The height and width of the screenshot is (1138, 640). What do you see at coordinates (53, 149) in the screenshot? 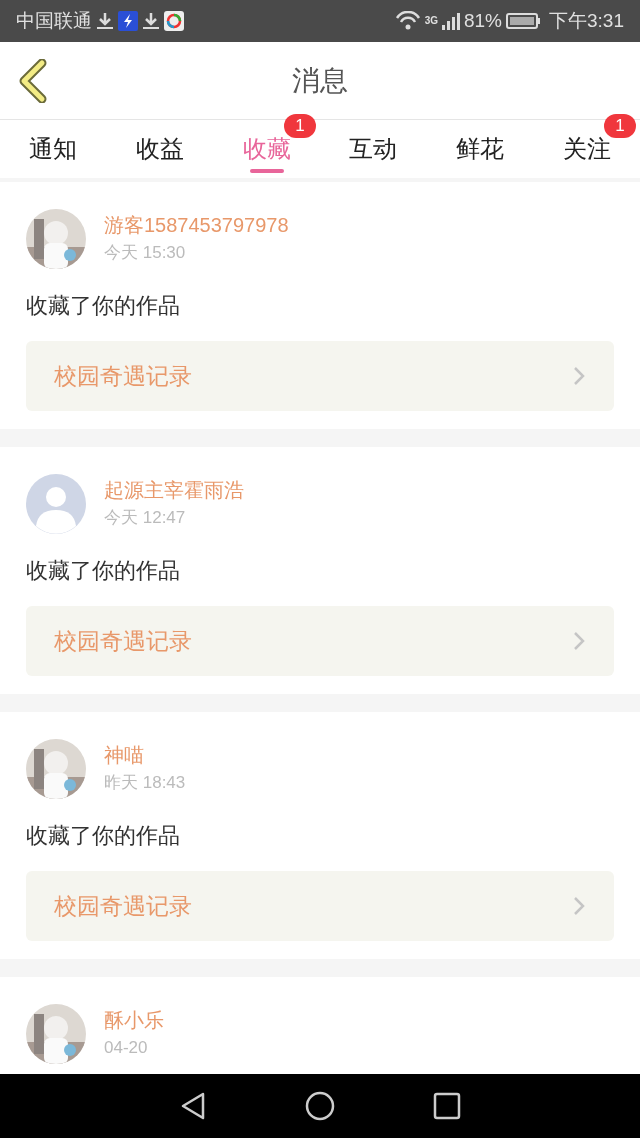
I see `tab: 通知` at bounding box center [53, 149].